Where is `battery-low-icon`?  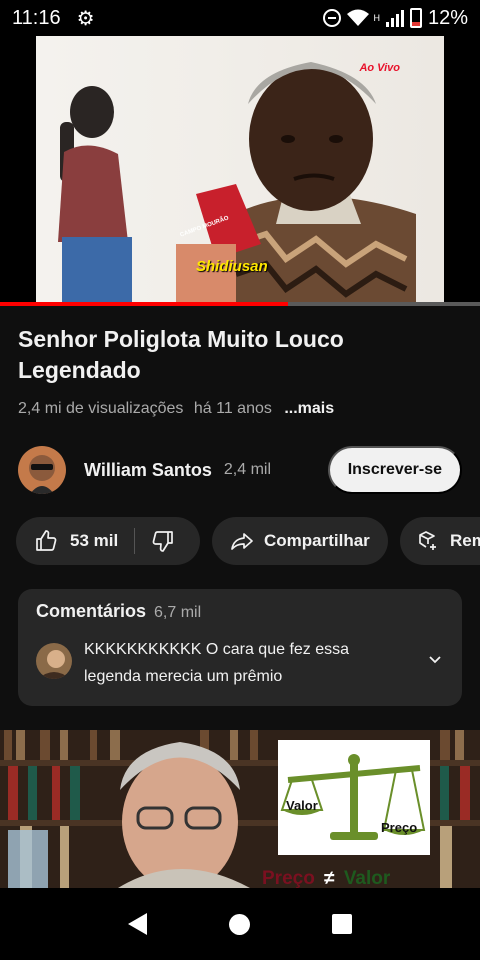 battery-low-icon is located at coordinates (415, 18).